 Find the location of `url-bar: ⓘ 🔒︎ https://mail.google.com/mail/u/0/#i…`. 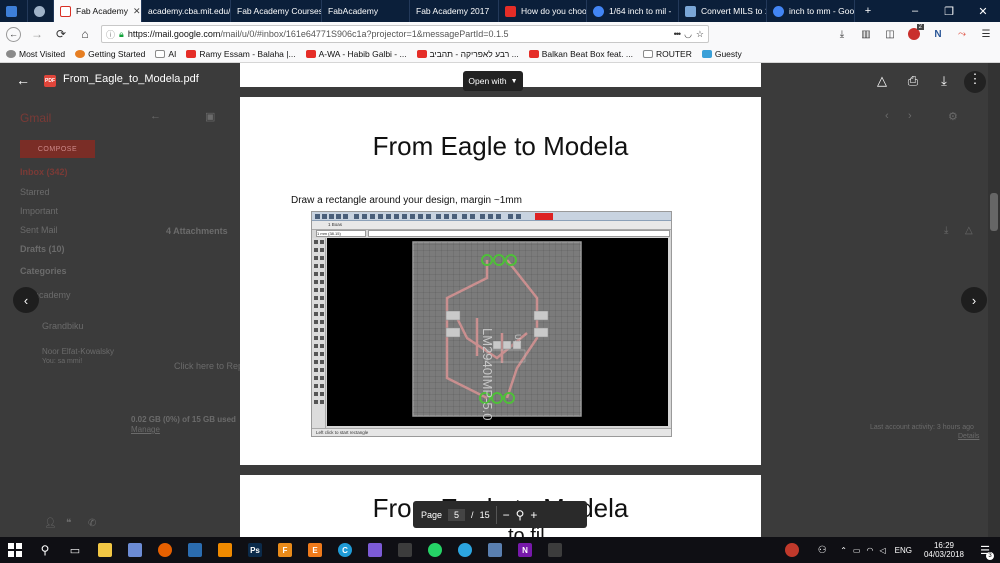

url-bar: ⓘ 🔒︎ https://mail.google.com/mail/u/0/#i… is located at coordinates (405, 34).